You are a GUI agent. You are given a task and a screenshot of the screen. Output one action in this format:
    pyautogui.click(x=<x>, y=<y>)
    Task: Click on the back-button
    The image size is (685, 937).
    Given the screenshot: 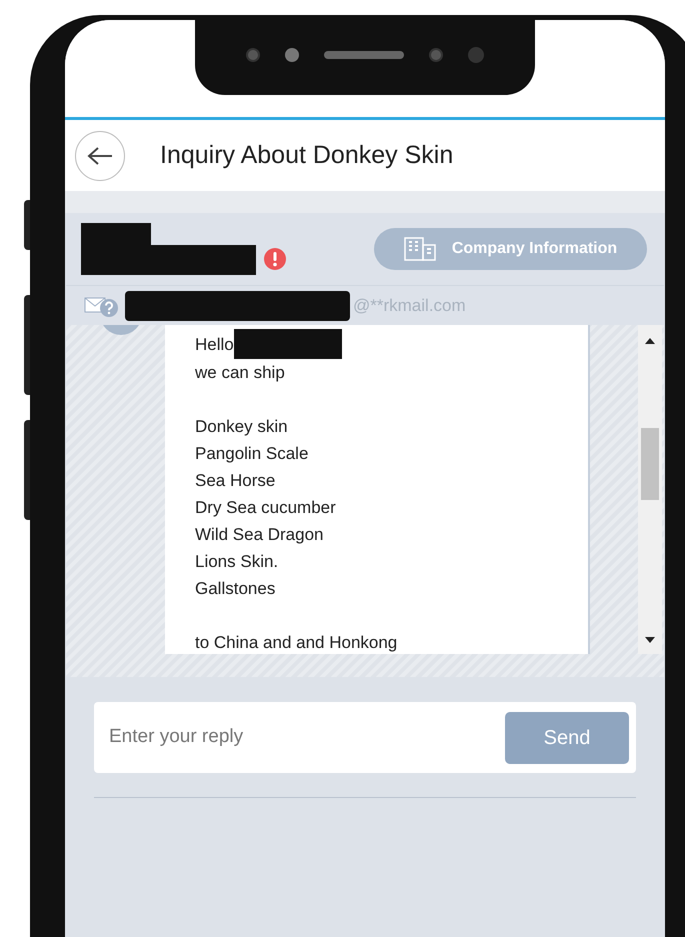 What is the action you would take?
    pyautogui.click(x=100, y=155)
    